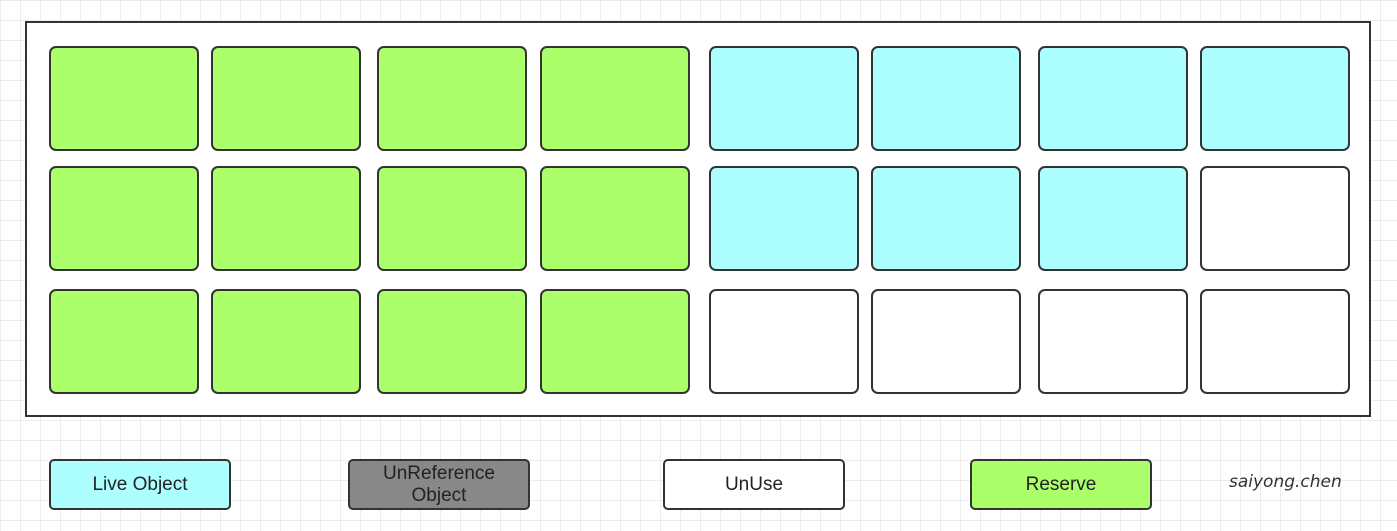 This screenshot has width=1397, height=531. What do you see at coordinates (754, 484) in the screenshot?
I see `legend-unuse: UnUse` at bounding box center [754, 484].